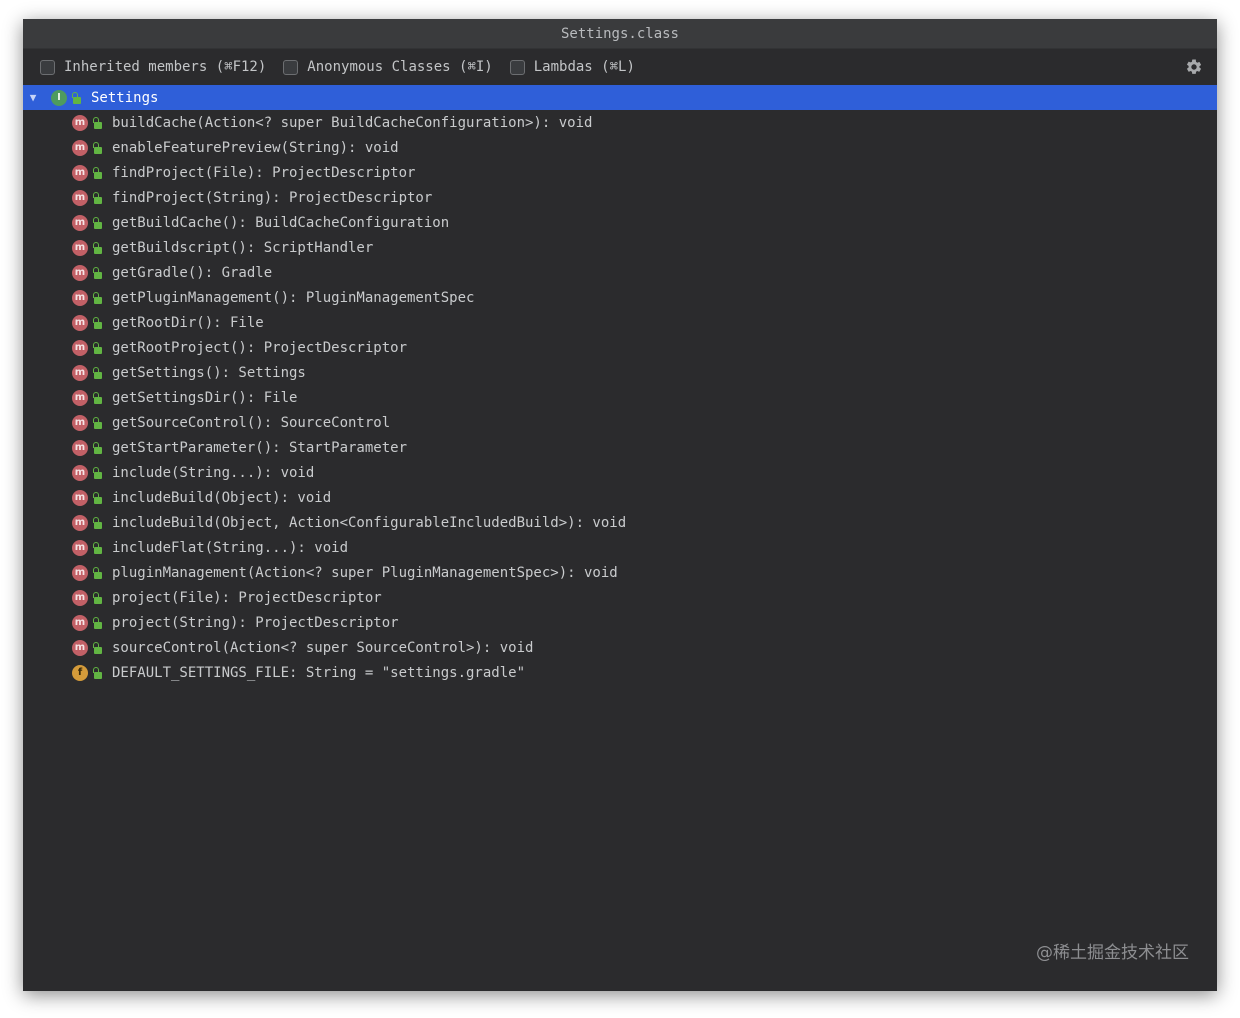  I want to click on tree-member-row: m include(String...): void, so click(620, 472).